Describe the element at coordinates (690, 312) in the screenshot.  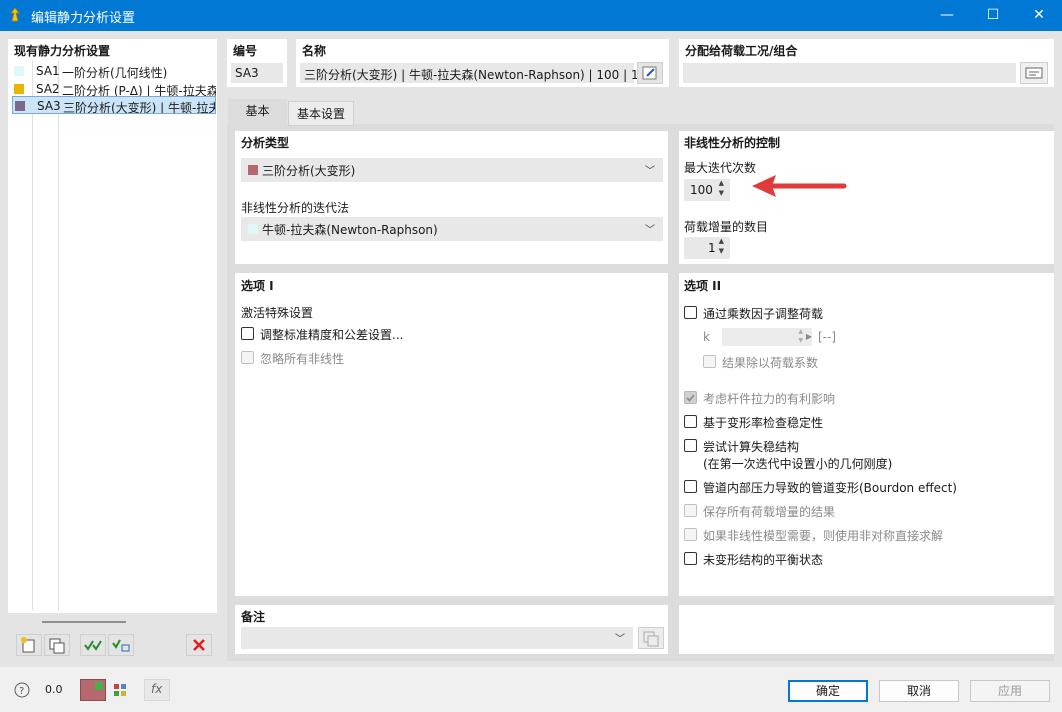
I see `modify-loading-checkbox` at that location.